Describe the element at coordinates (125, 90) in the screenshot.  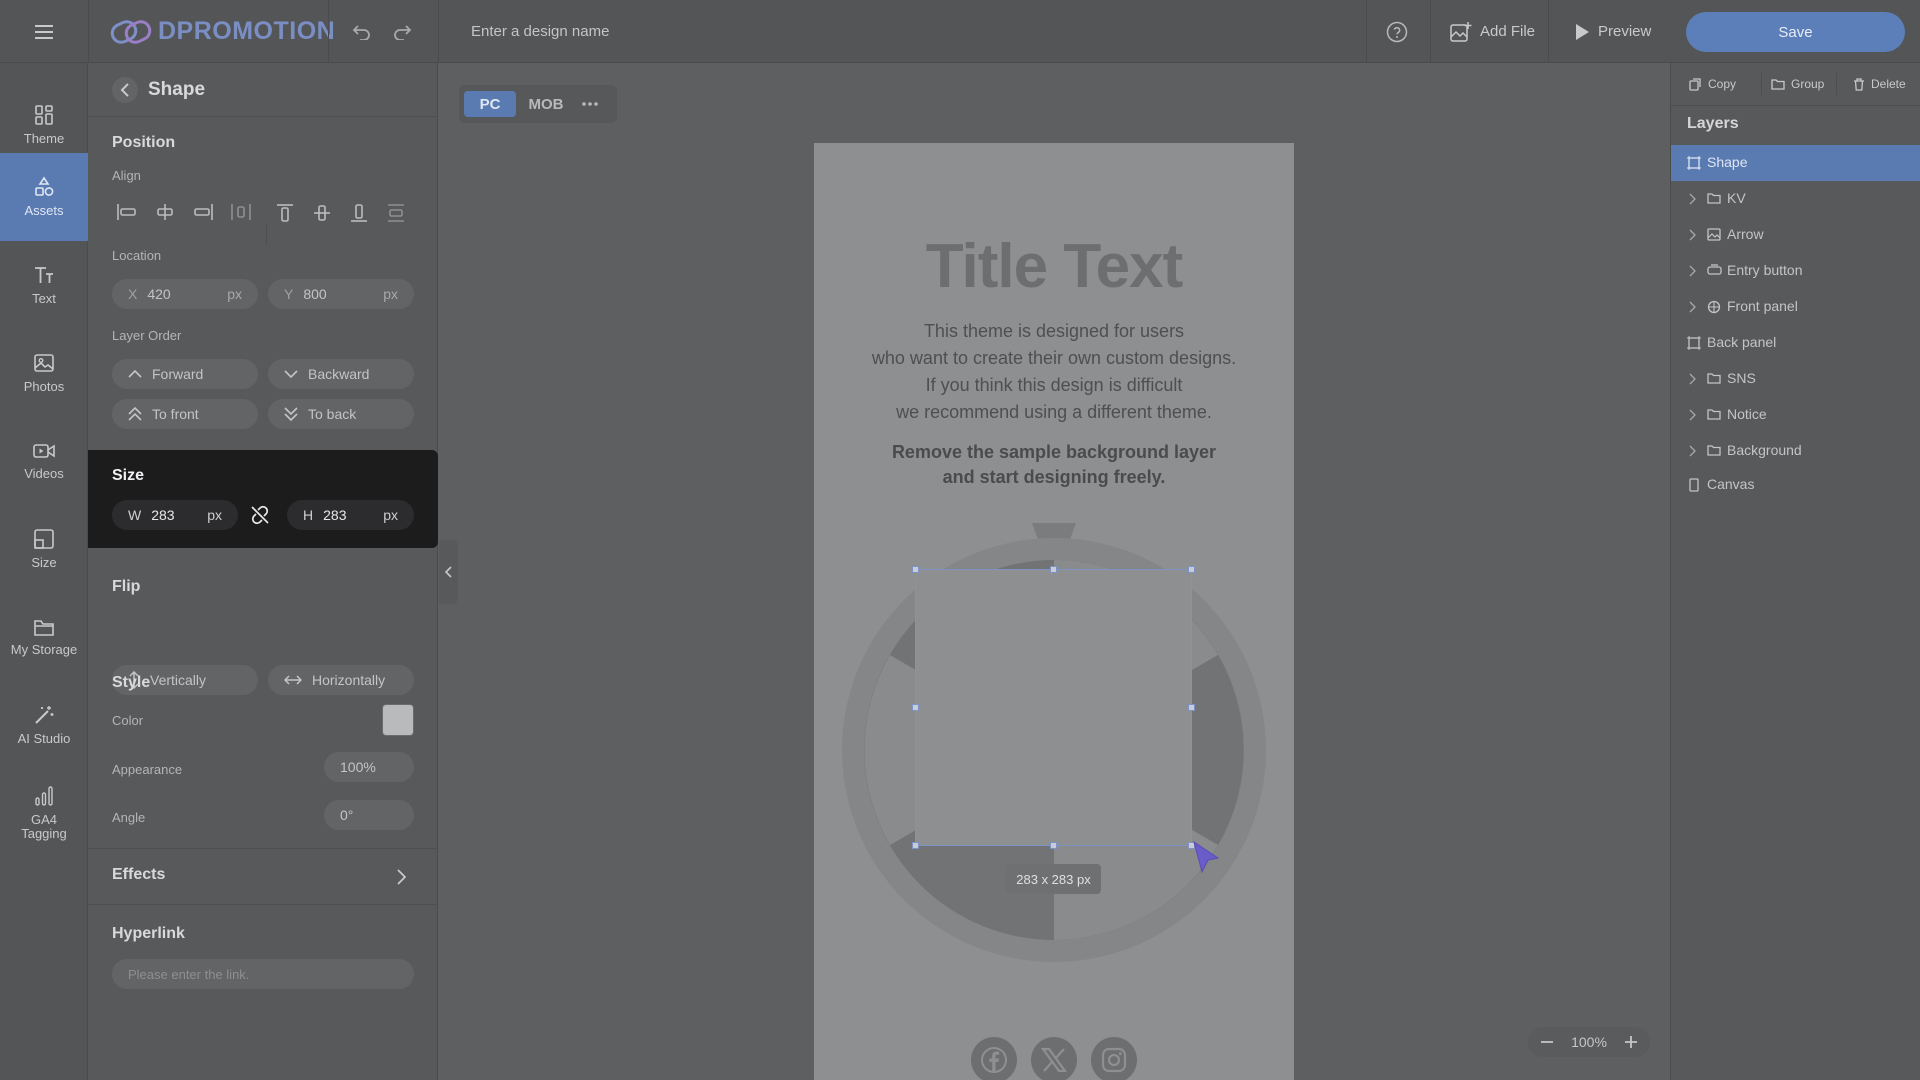
I see `back-button` at that location.